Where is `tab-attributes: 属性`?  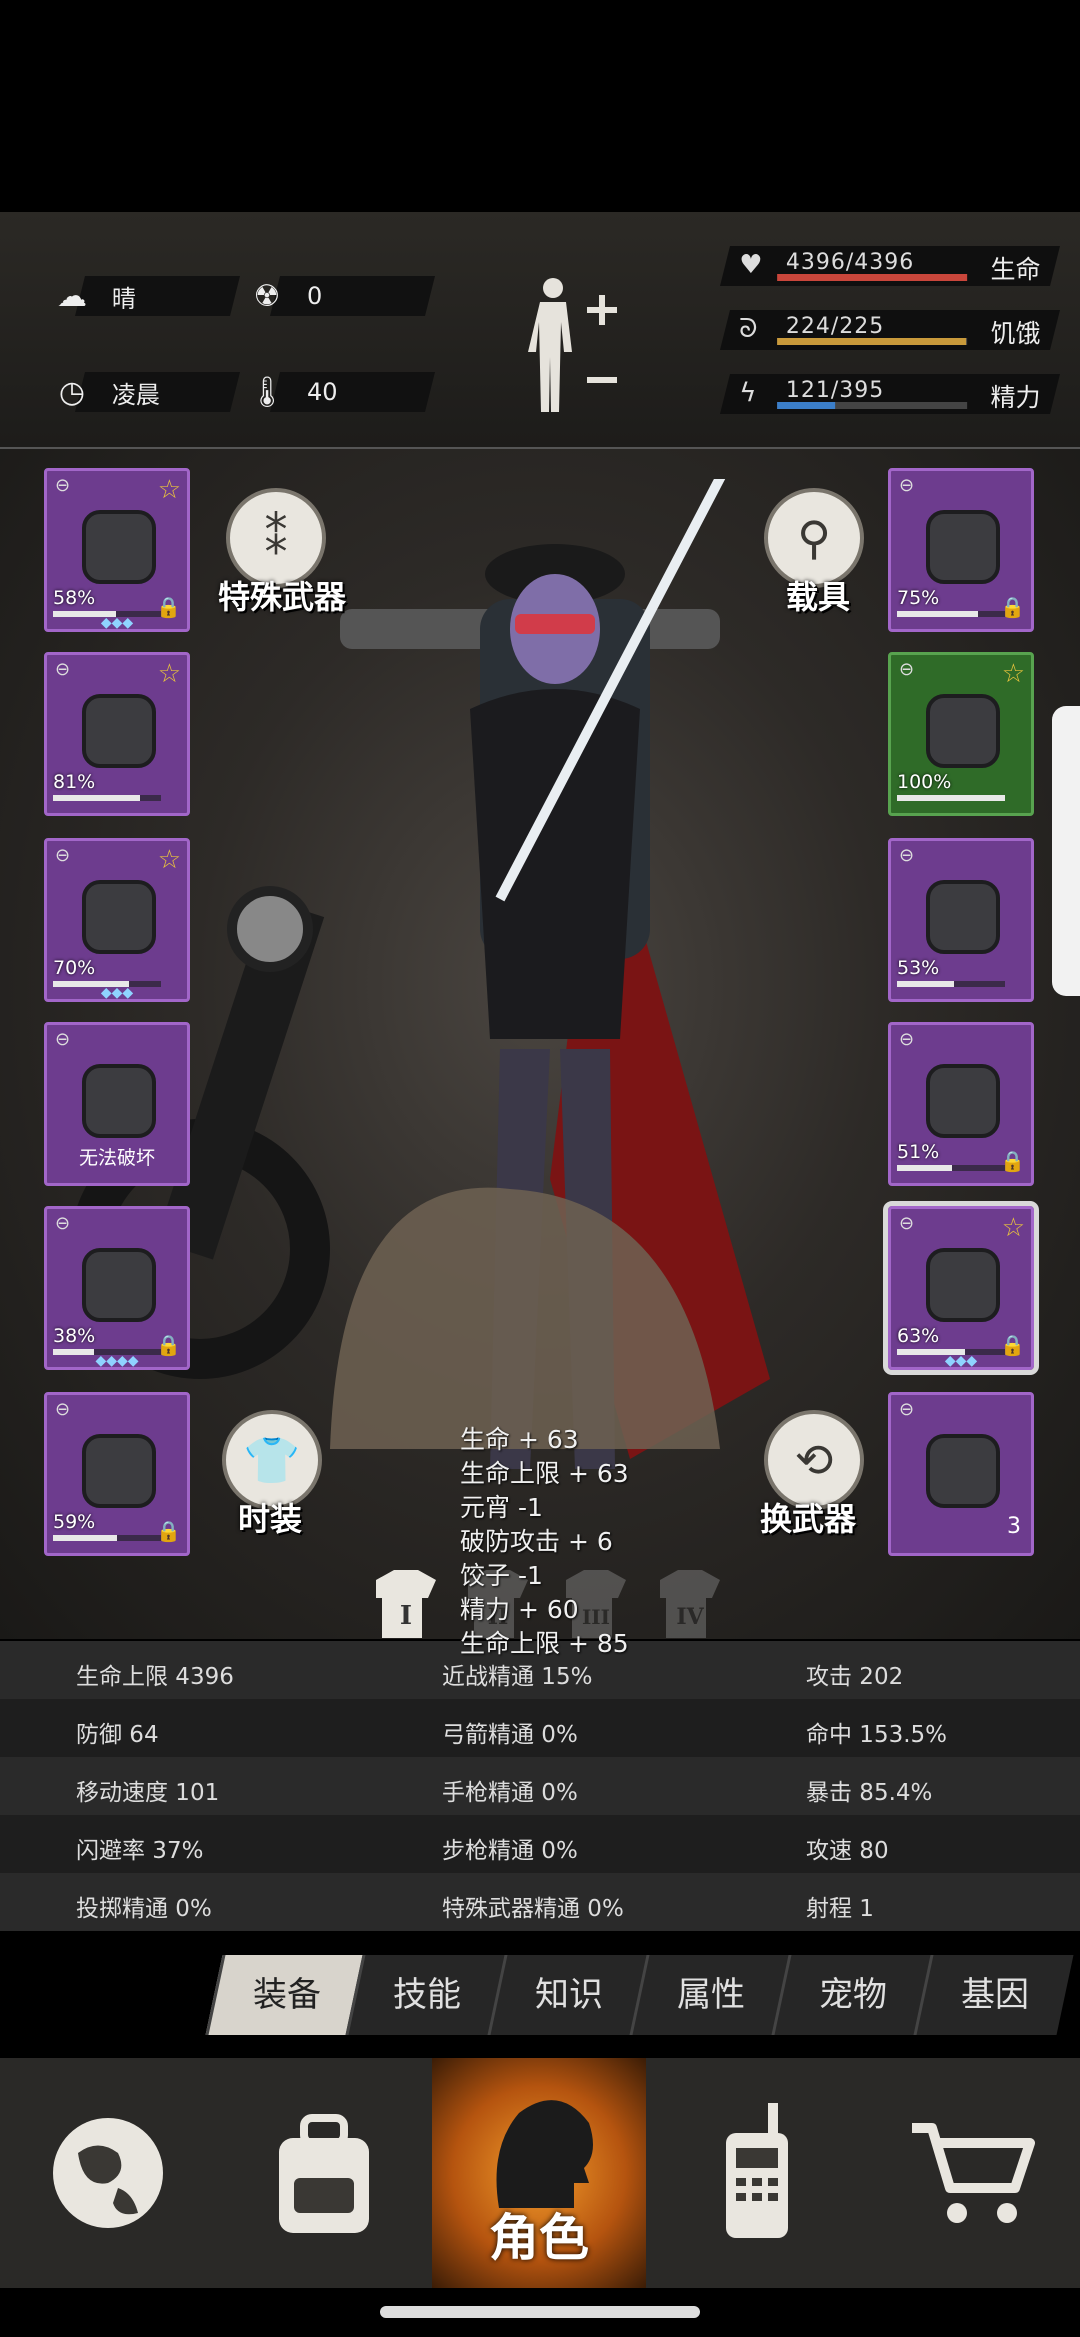
tab-attributes: 属性 is located at coordinates (709, 1995).